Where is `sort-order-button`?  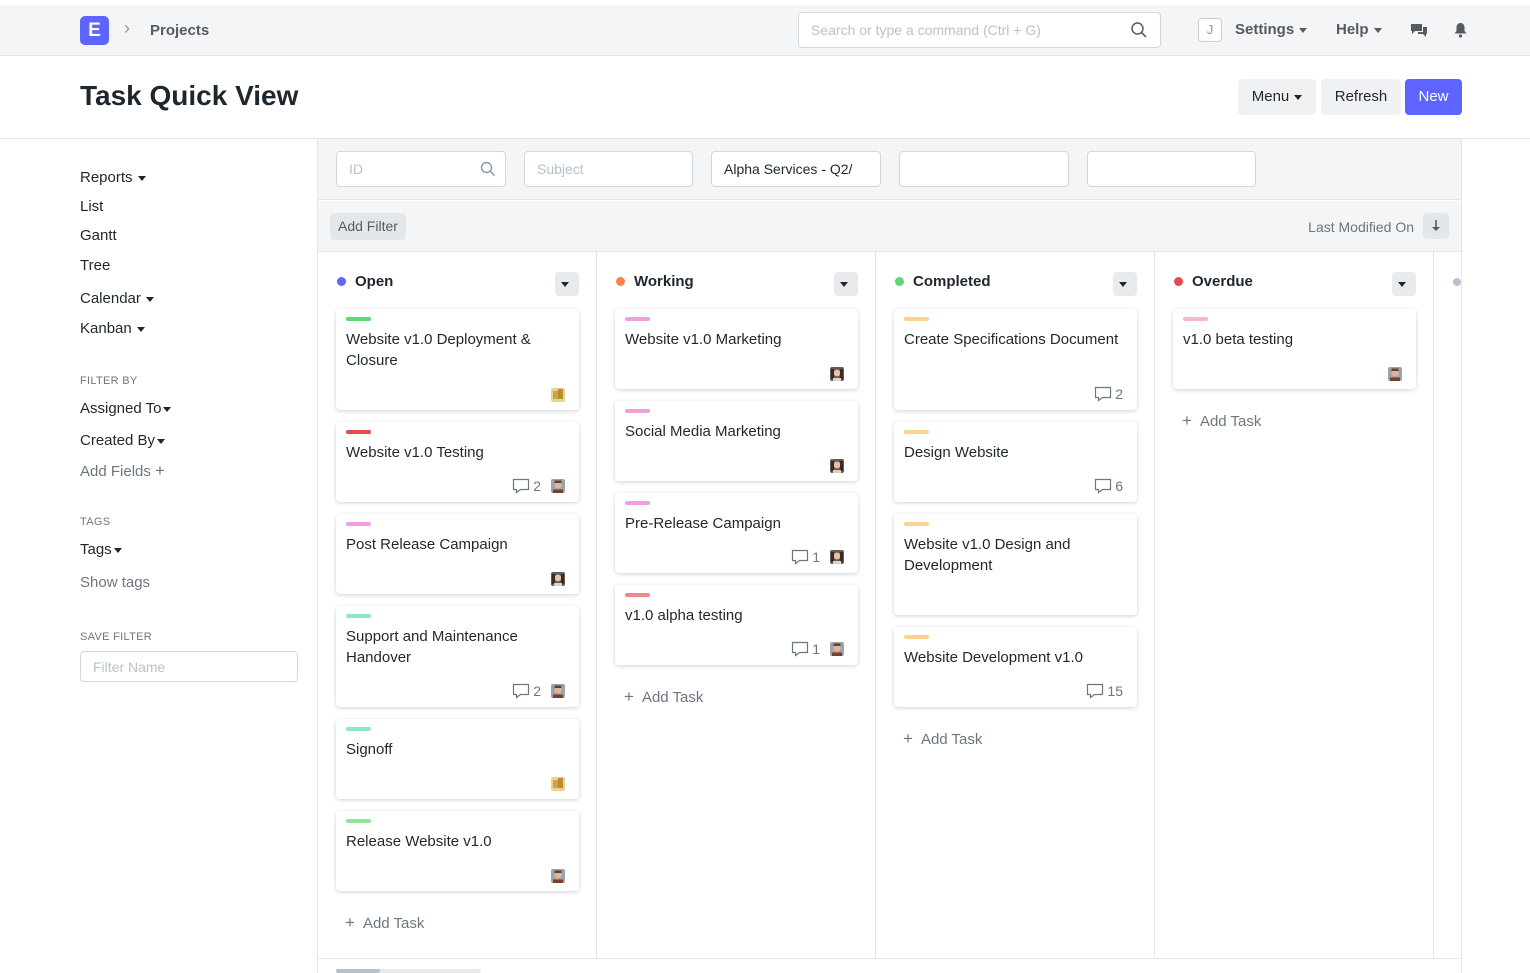
sort-order-button is located at coordinates (1436, 226).